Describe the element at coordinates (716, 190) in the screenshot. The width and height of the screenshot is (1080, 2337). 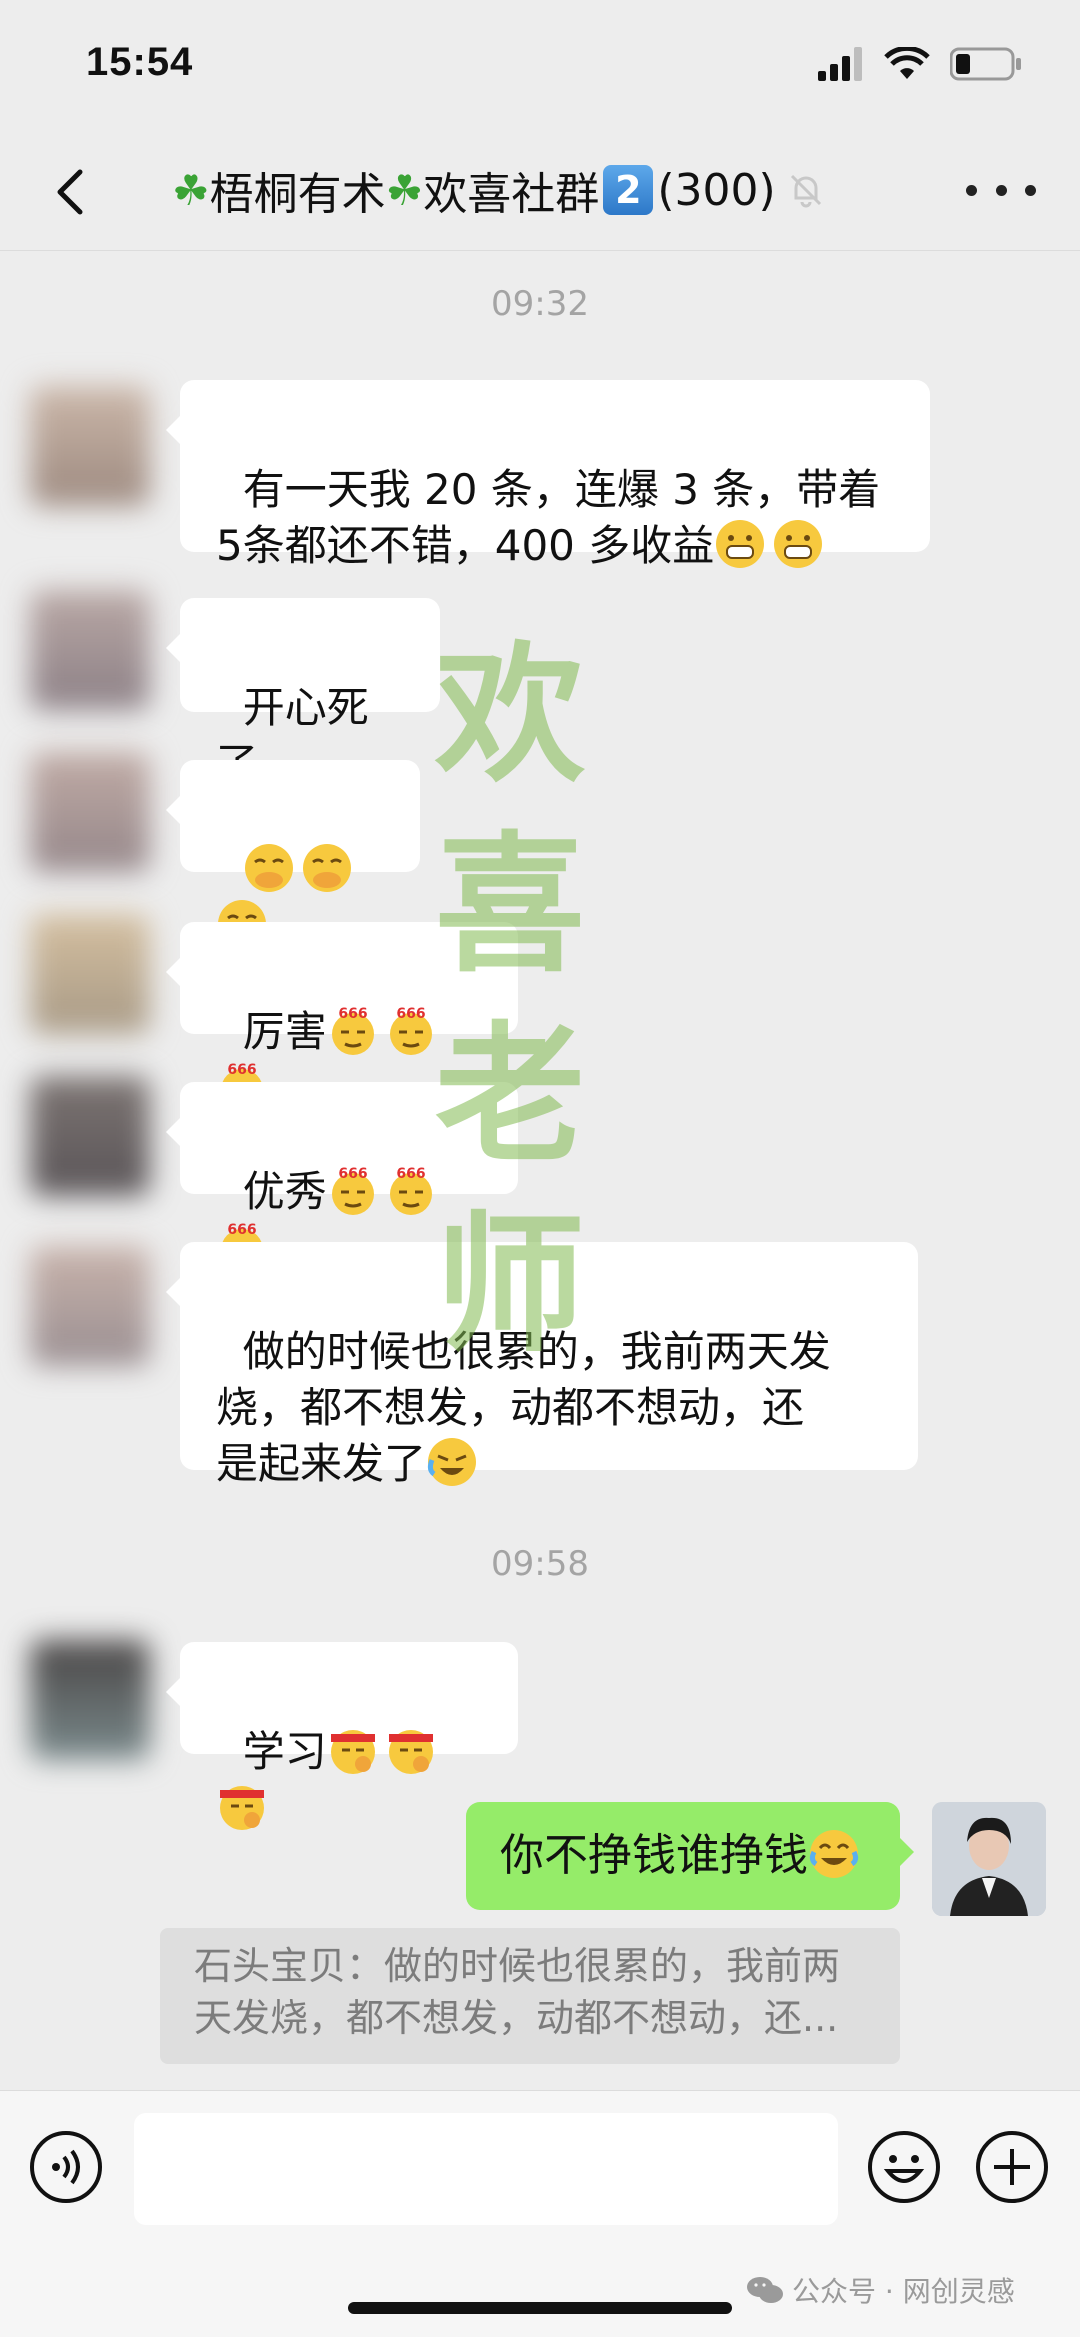
I see `member-count: (300)` at that location.